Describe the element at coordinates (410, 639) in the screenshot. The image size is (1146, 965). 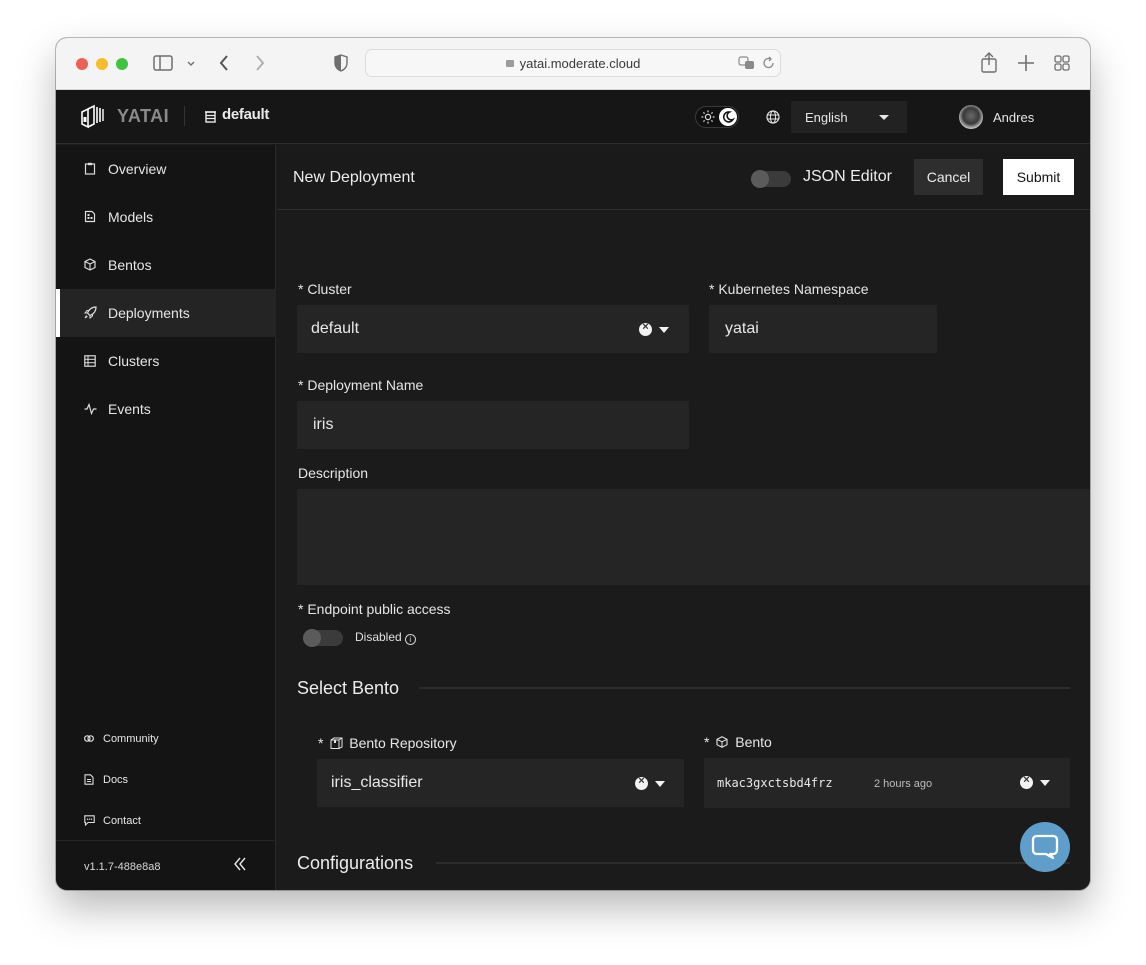
I see `info-icon: i` at that location.